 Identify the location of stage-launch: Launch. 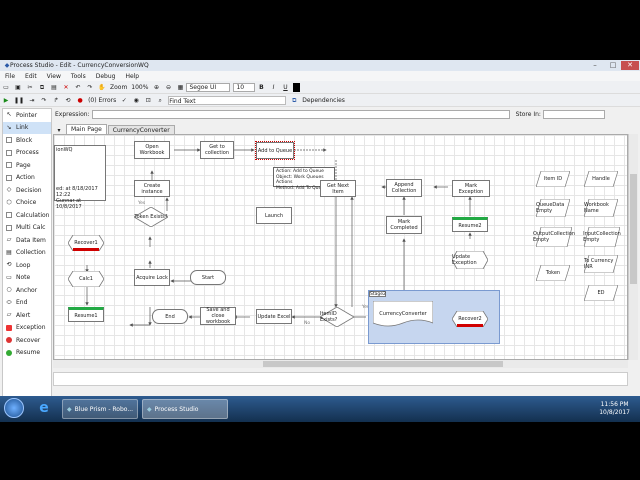
(274, 215).